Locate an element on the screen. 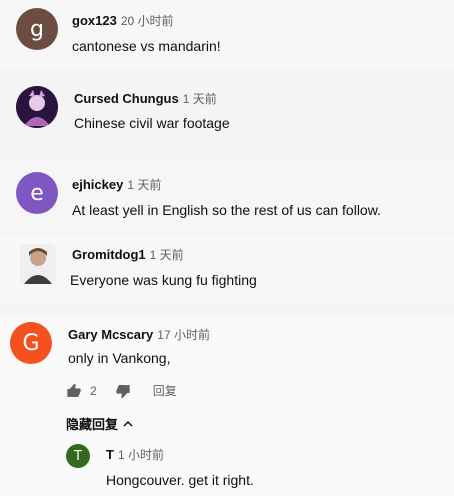  avatar: G is located at coordinates (31, 343).